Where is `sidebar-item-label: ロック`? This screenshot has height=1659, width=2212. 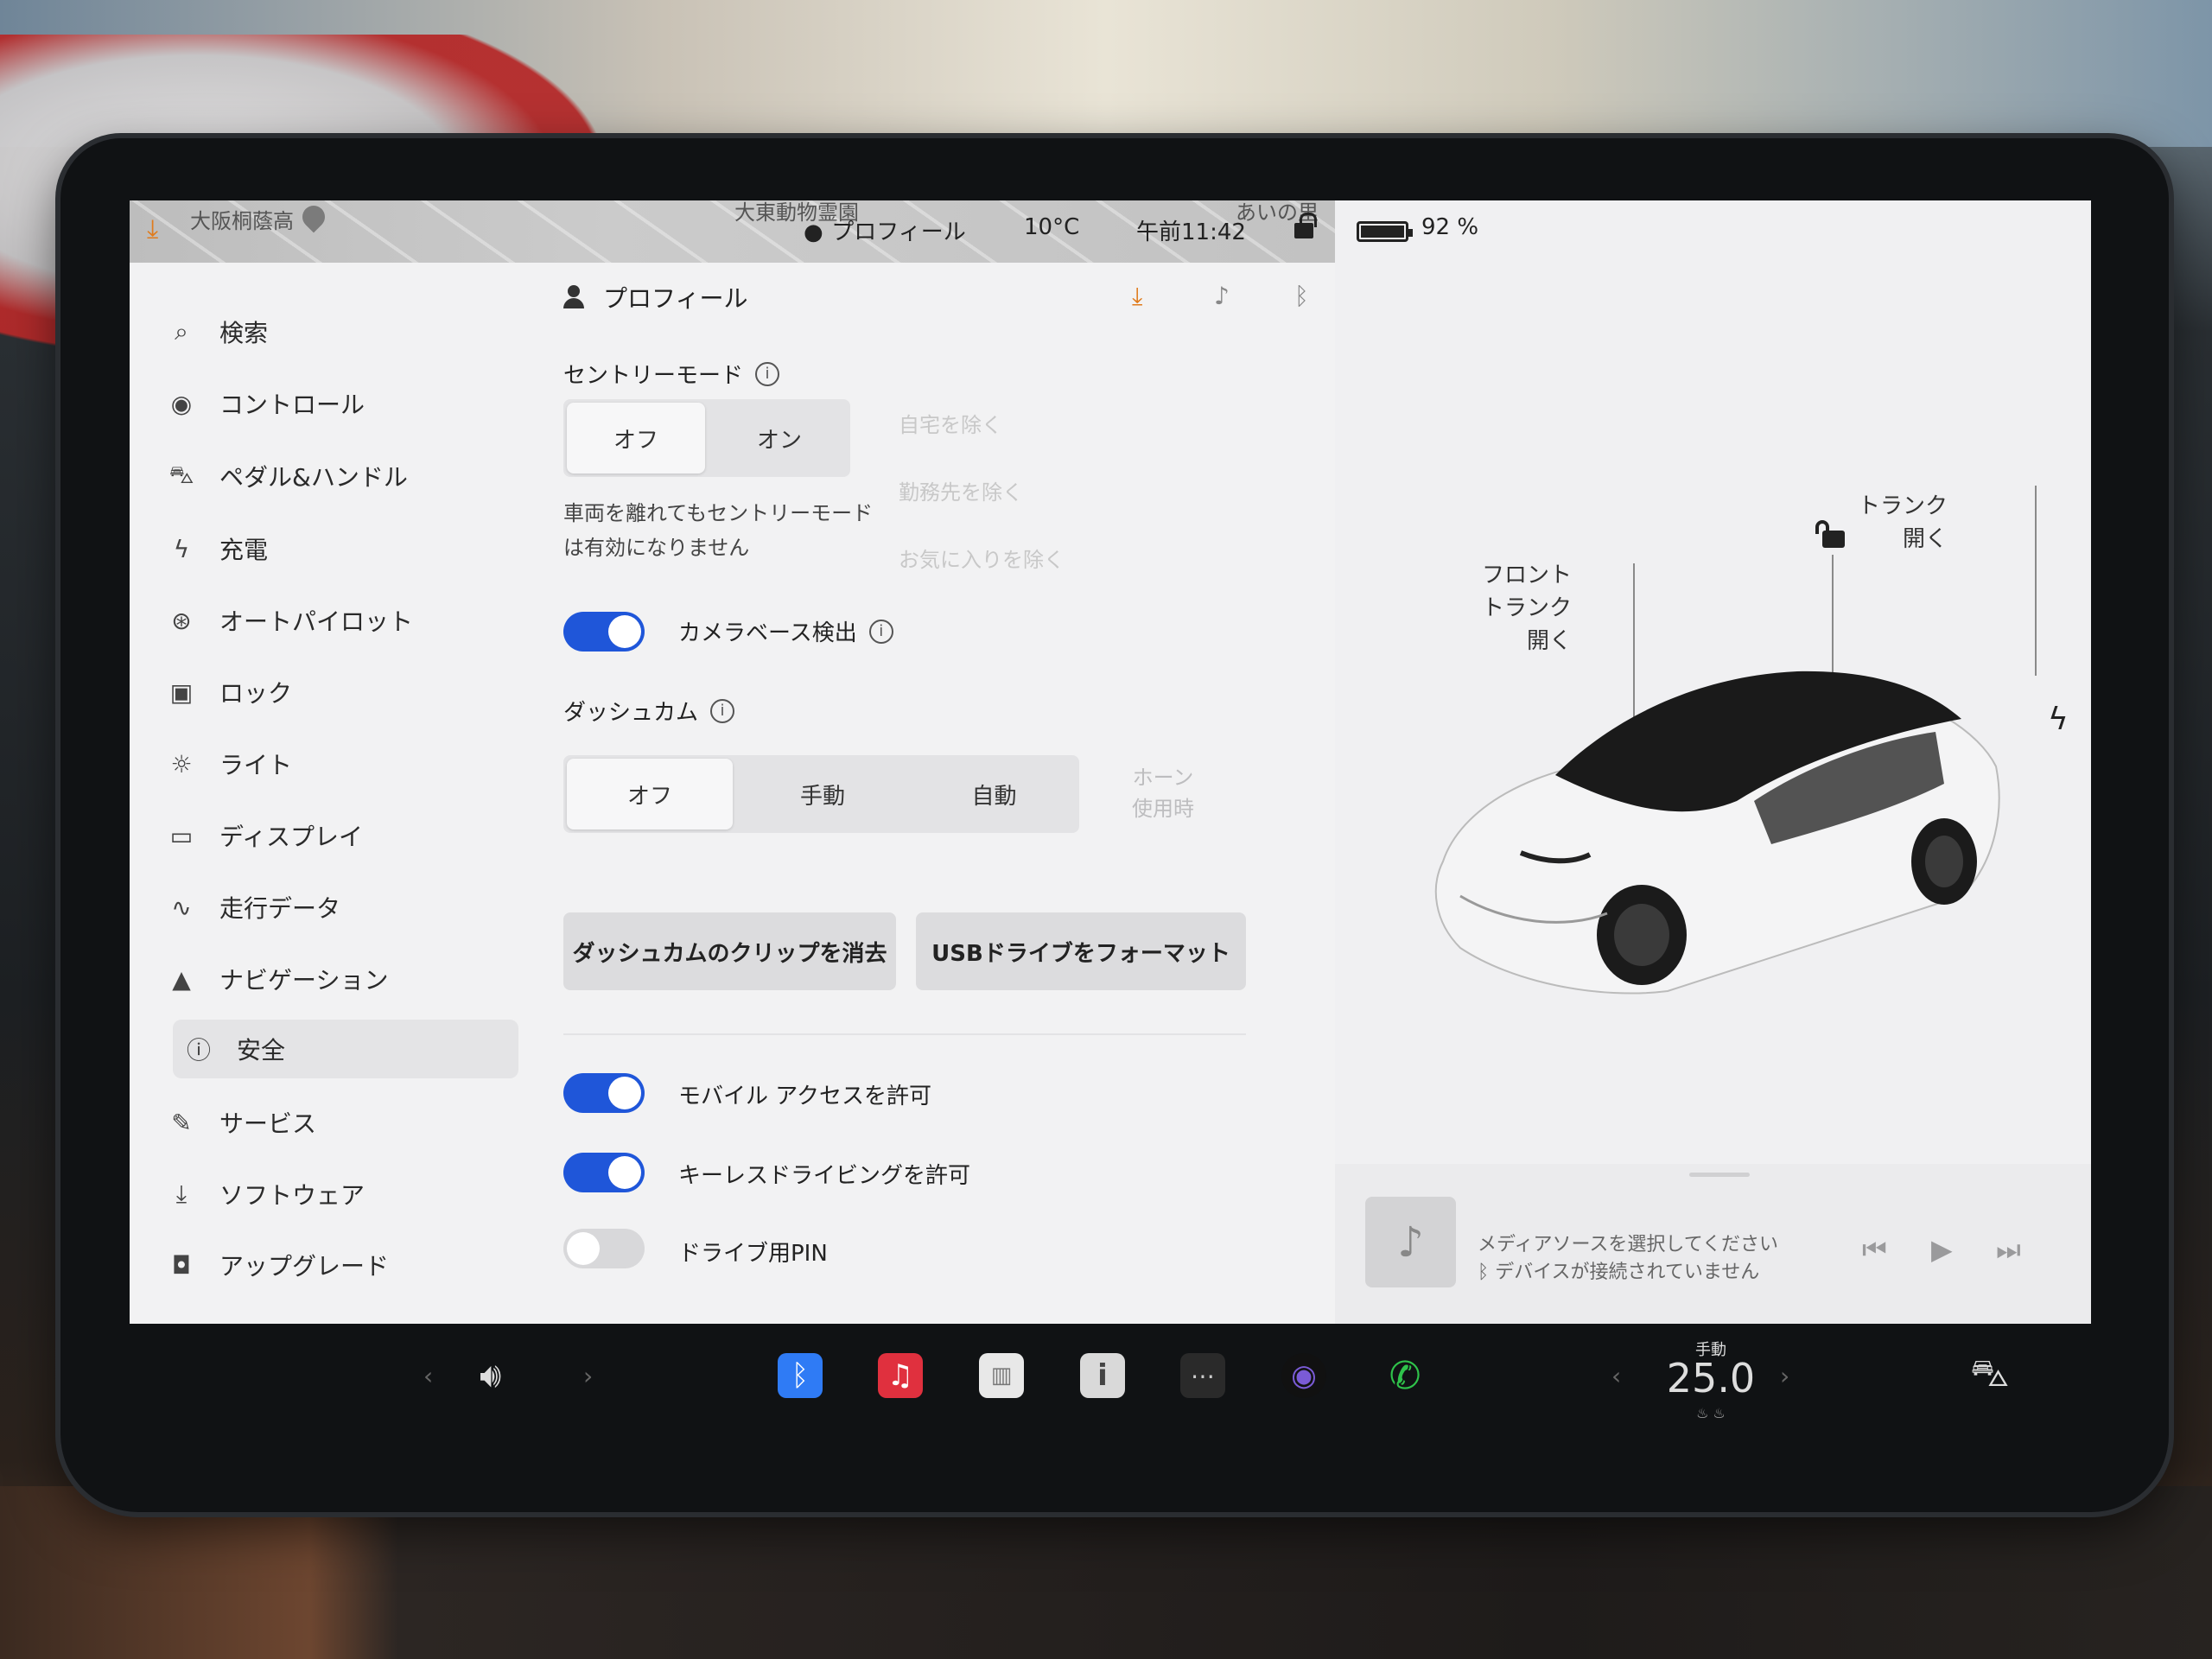
sidebar-item-label: ロック is located at coordinates (256, 693).